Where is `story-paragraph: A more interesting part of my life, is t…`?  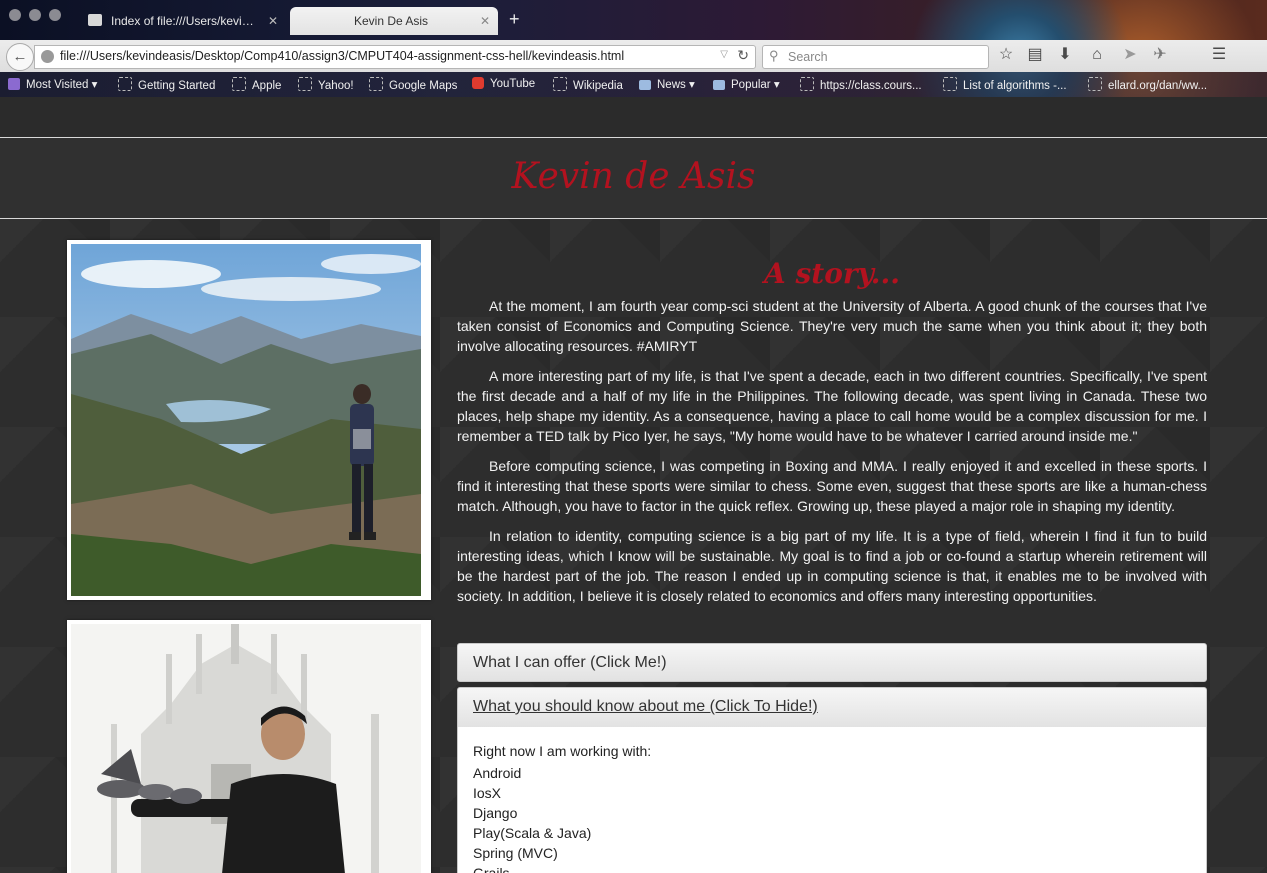
story-paragraph: A more interesting part of my life, is t… is located at coordinates (832, 406).